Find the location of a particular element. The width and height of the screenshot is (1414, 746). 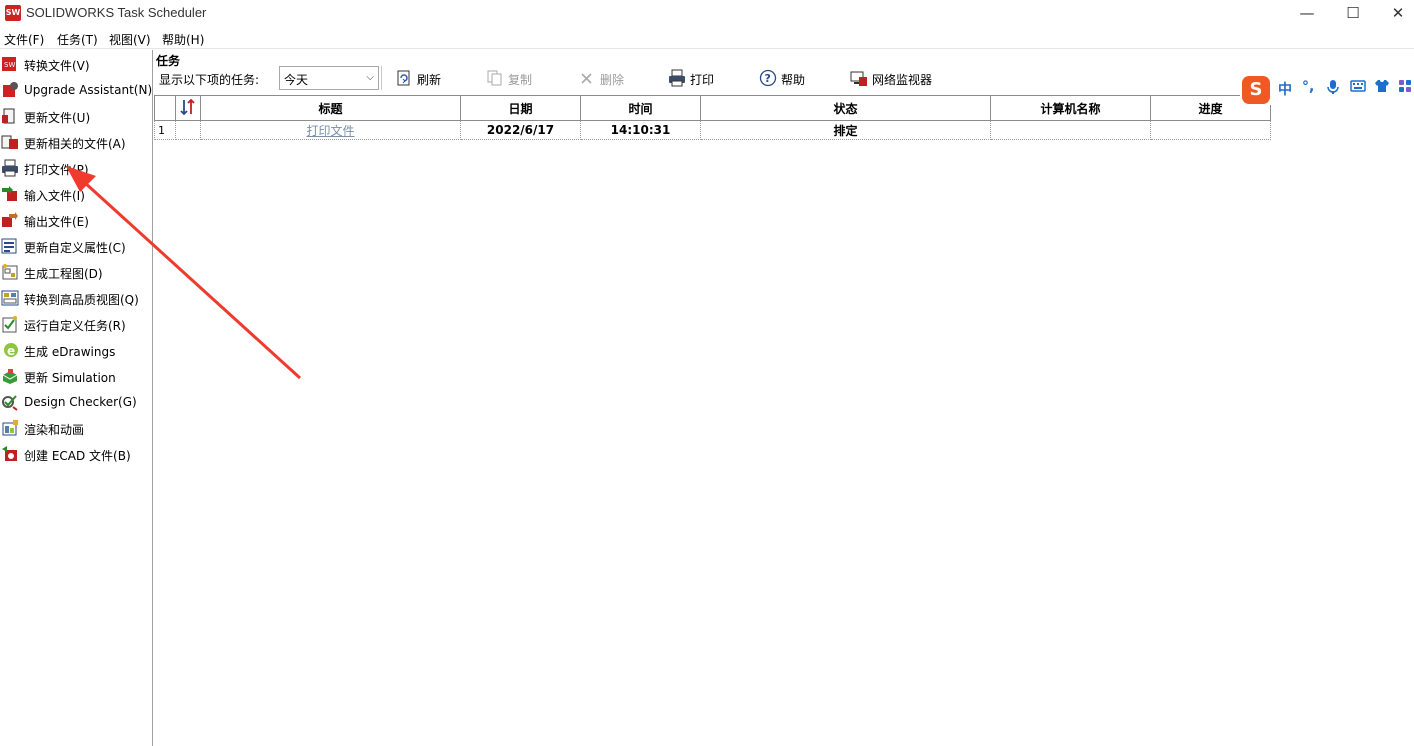

maximize-button: ☐ is located at coordinates (1353, 14).